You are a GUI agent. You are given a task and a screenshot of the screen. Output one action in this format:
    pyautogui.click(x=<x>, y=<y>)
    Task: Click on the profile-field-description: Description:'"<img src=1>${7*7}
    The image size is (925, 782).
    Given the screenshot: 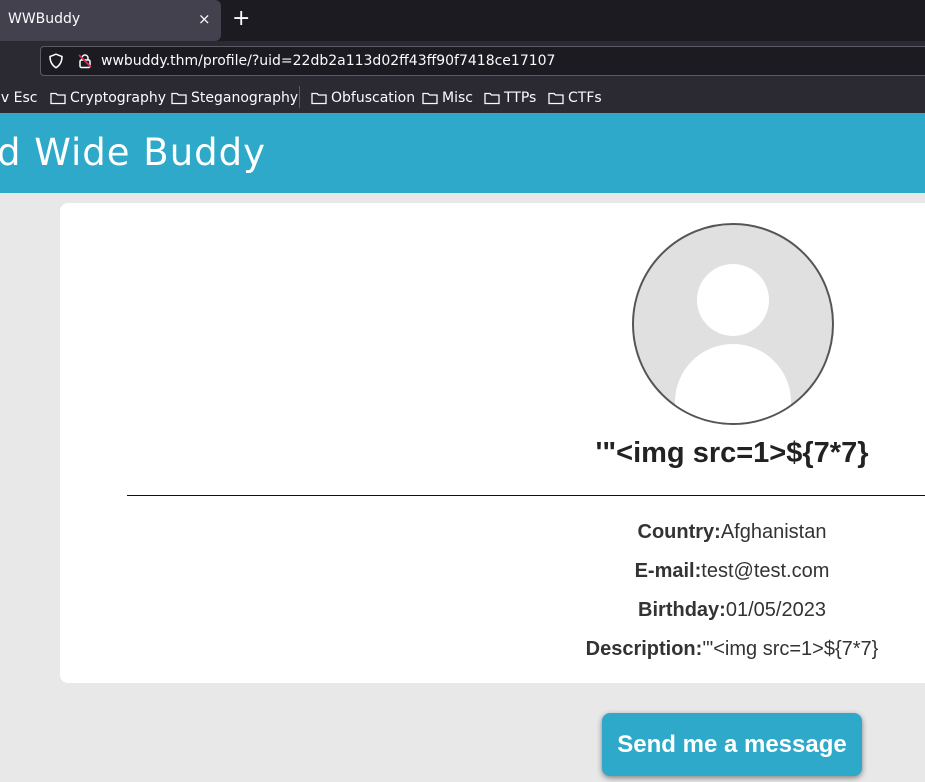 What is the action you would take?
    pyautogui.click(x=678, y=649)
    